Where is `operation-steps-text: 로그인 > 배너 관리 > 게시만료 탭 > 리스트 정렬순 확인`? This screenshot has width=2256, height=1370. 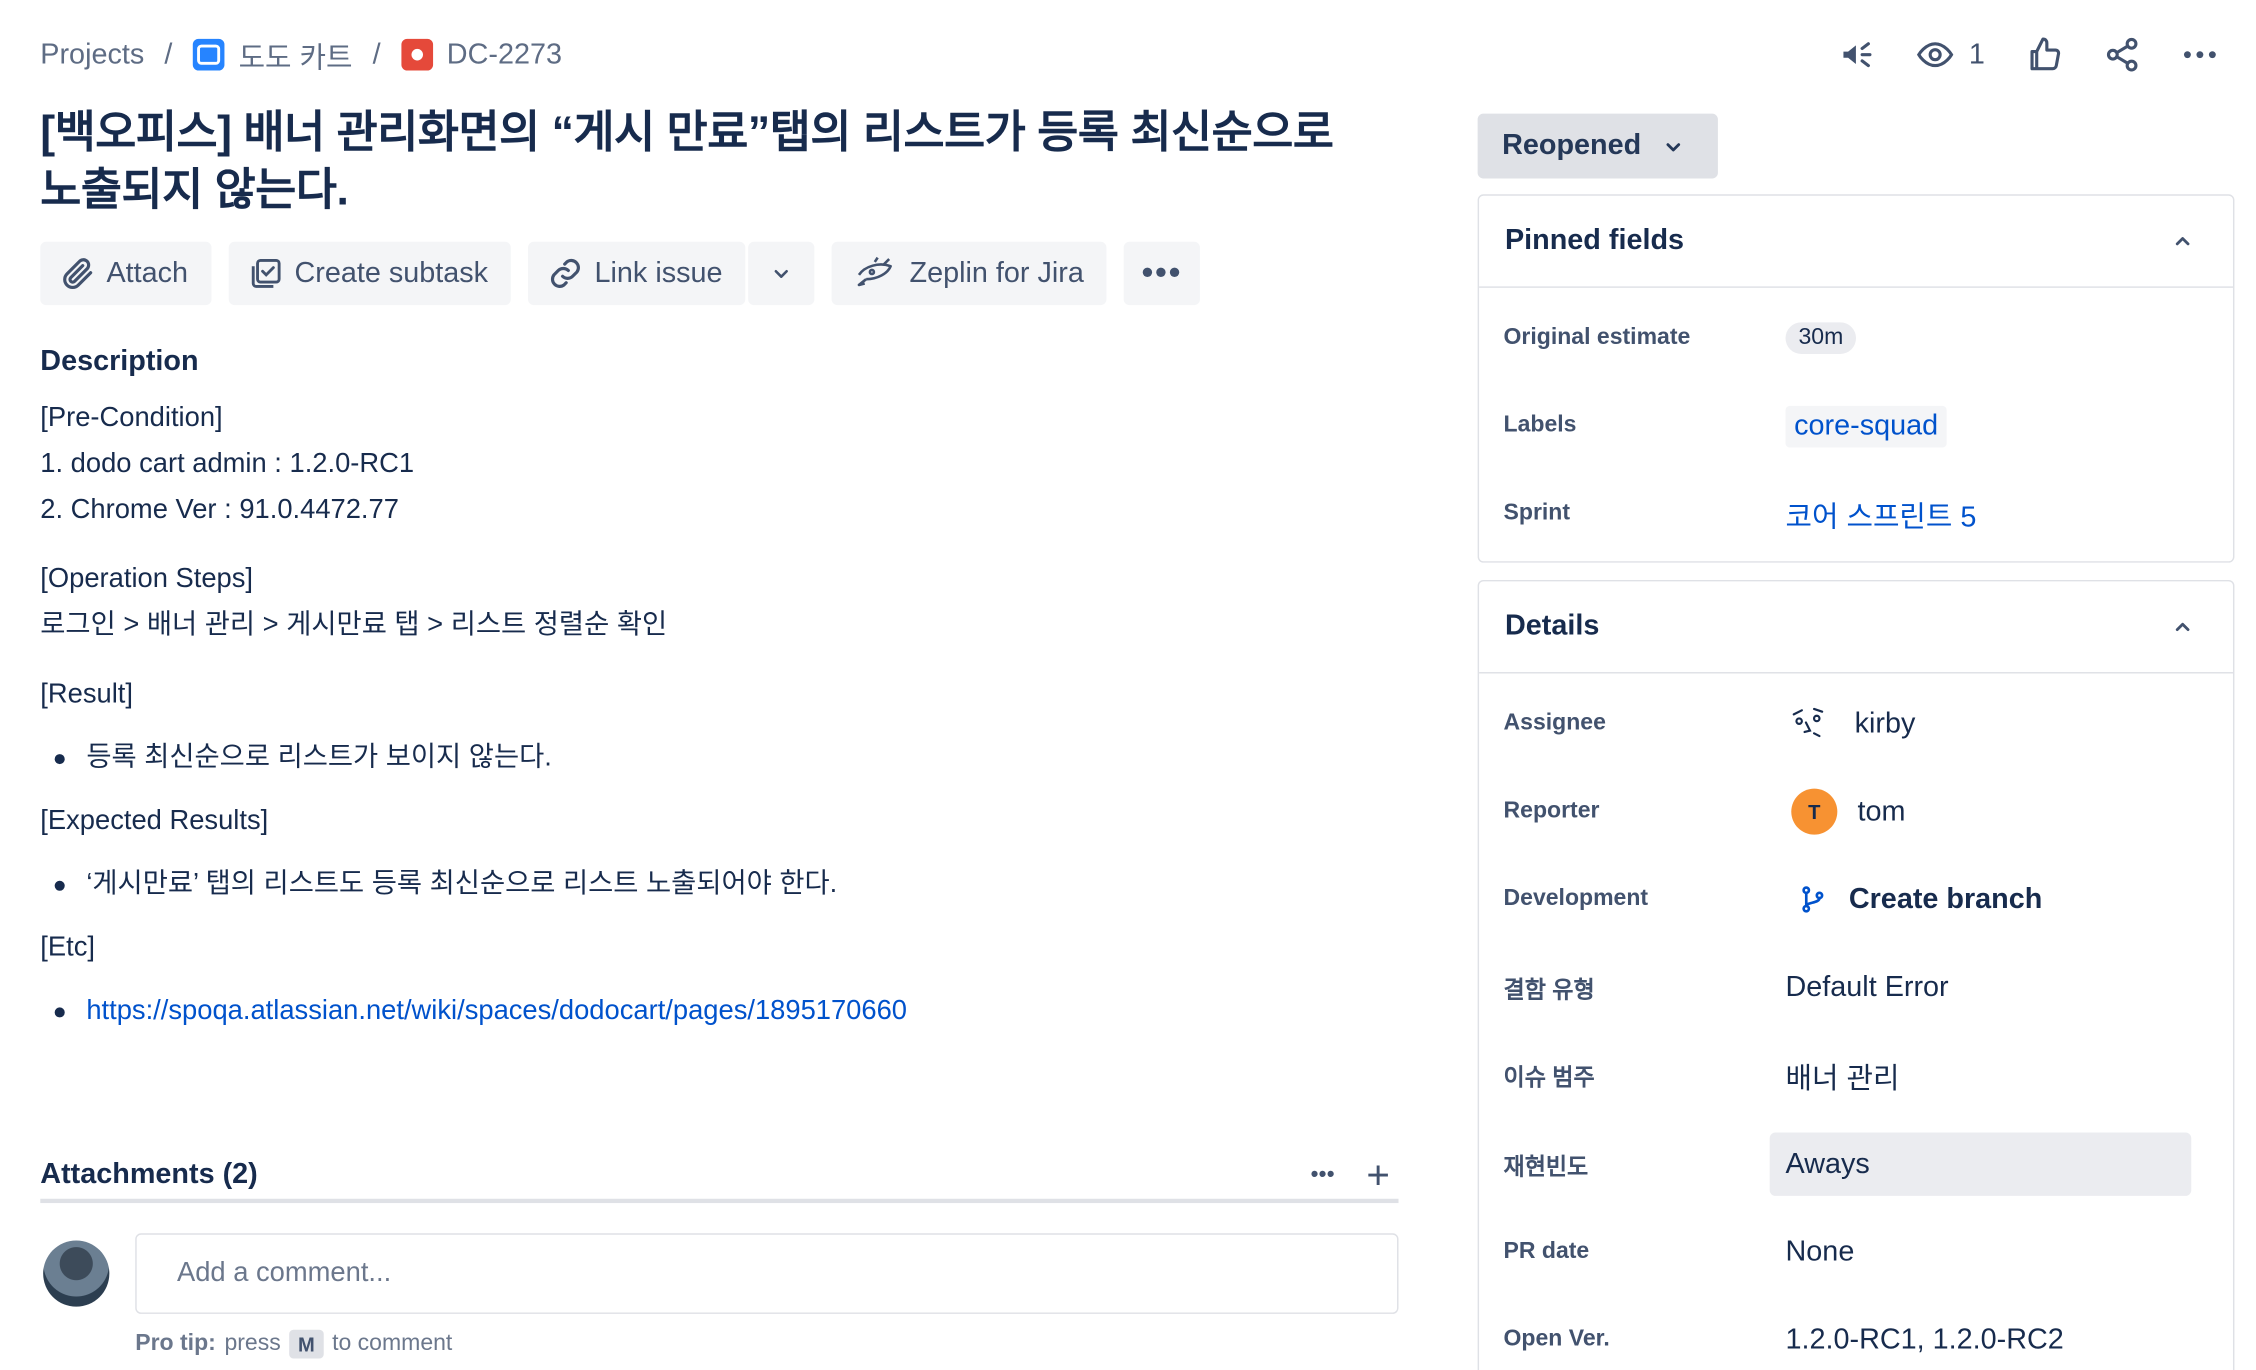
operation-steps-text: 로그인 > 배너 관리 > 게시만료 탭 > 리스트 정렬순 확인 is located at coordinates (354, 625).